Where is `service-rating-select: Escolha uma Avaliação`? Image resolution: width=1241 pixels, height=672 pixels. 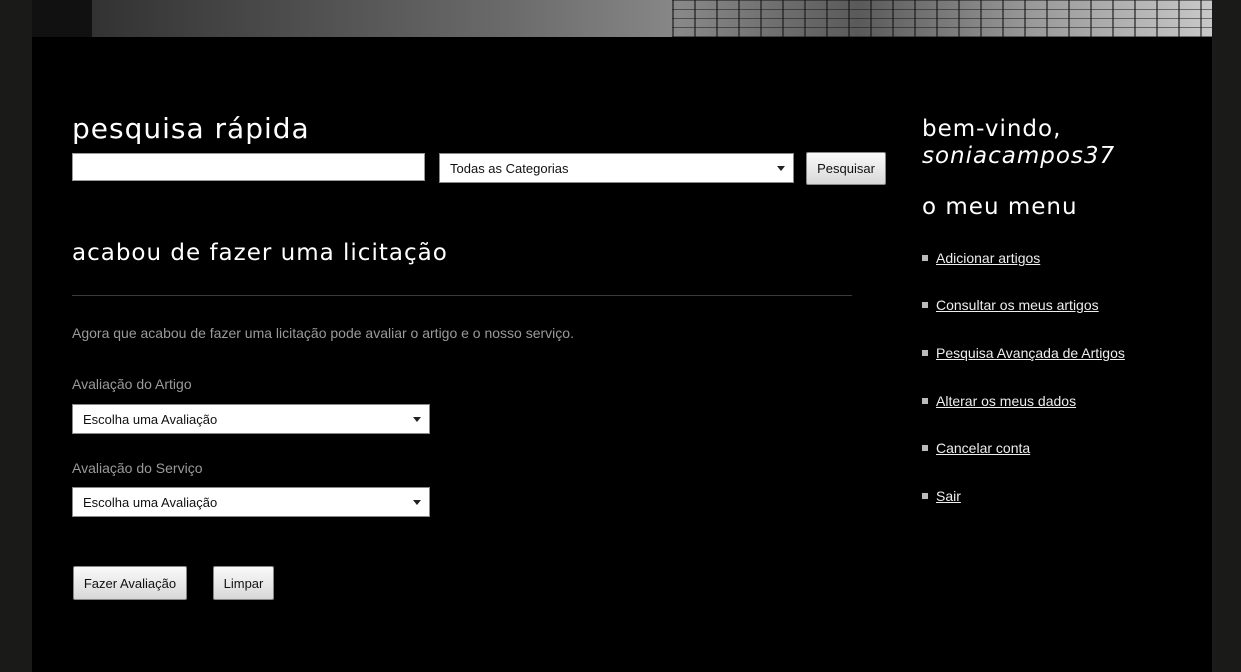 service-rating-select: Escolha uma Avaliação is located at coordinates (251, 502).